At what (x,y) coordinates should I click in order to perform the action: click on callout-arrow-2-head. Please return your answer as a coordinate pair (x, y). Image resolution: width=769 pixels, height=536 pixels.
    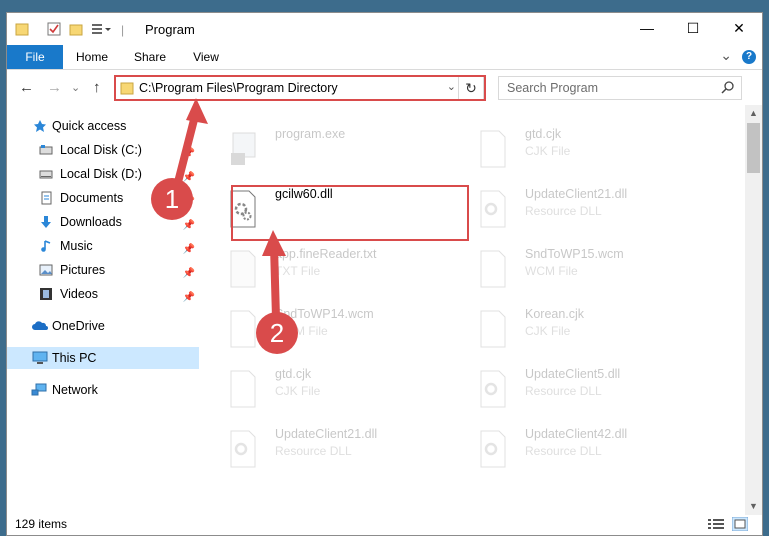
    Looking at the image, I should click on (274, 243).